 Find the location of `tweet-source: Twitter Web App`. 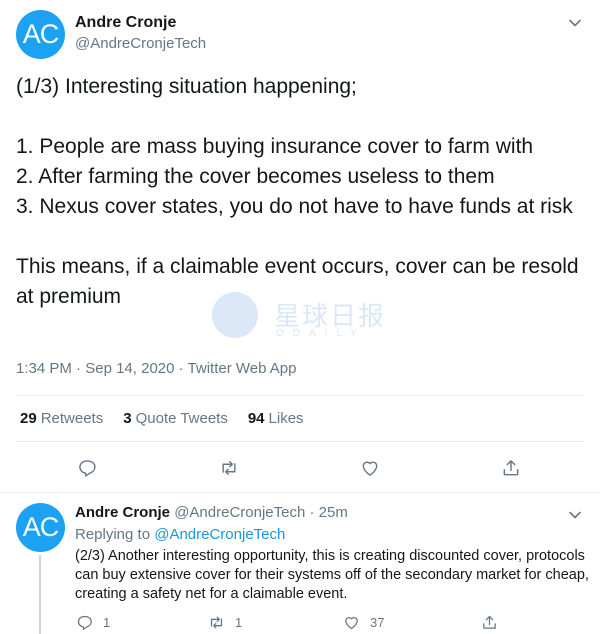

tweet-source: Twitter Web App is located at coordinates (235, 368).